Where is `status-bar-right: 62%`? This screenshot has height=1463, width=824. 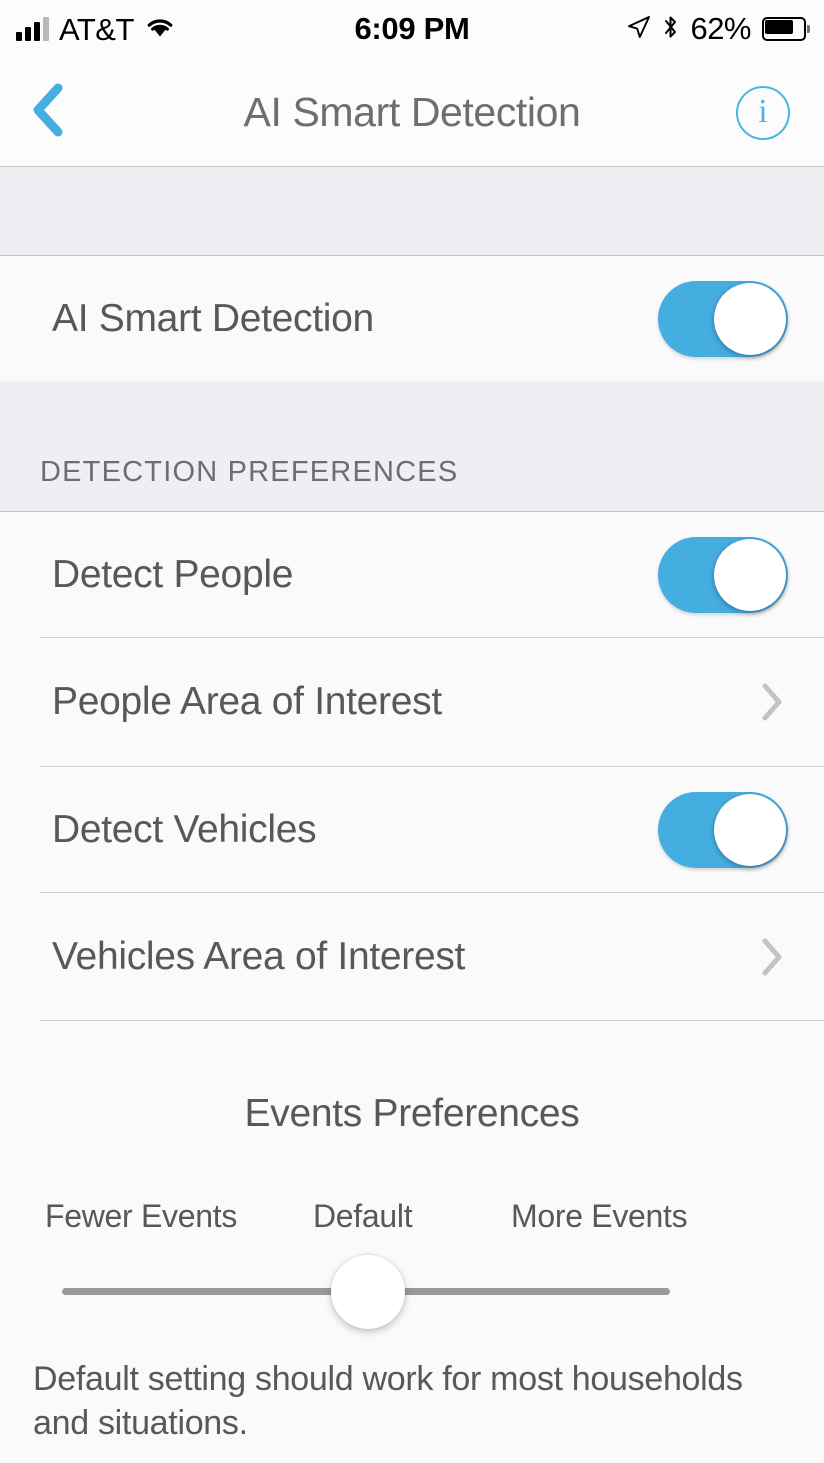 status-bar-right: 62% is located at coordinates (718, 29).